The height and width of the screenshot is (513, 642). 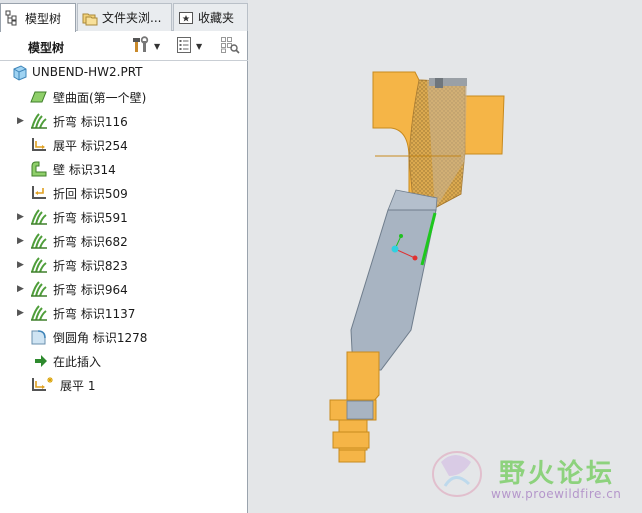 I want to click on tree-item-bend-964: ▶ 折弯 标识964, so click(x=123, y=289).